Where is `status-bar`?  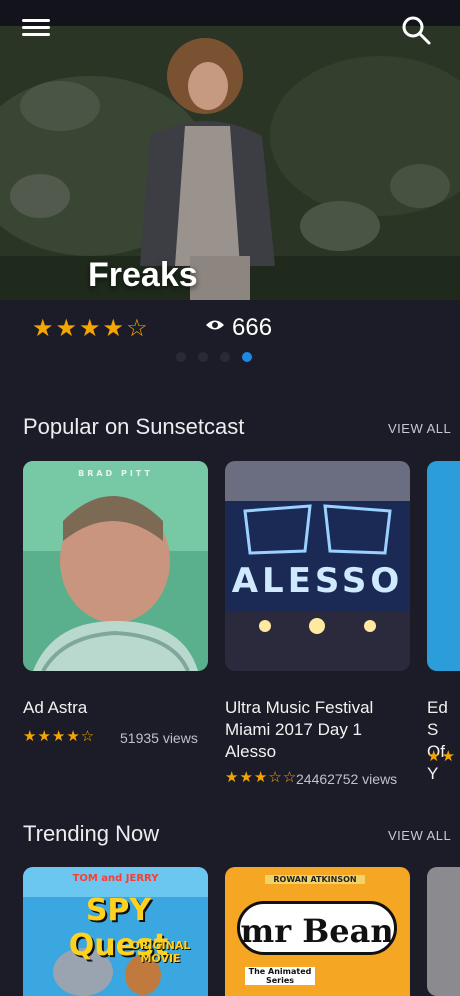
status-bar is located at coordinates (230, 13).